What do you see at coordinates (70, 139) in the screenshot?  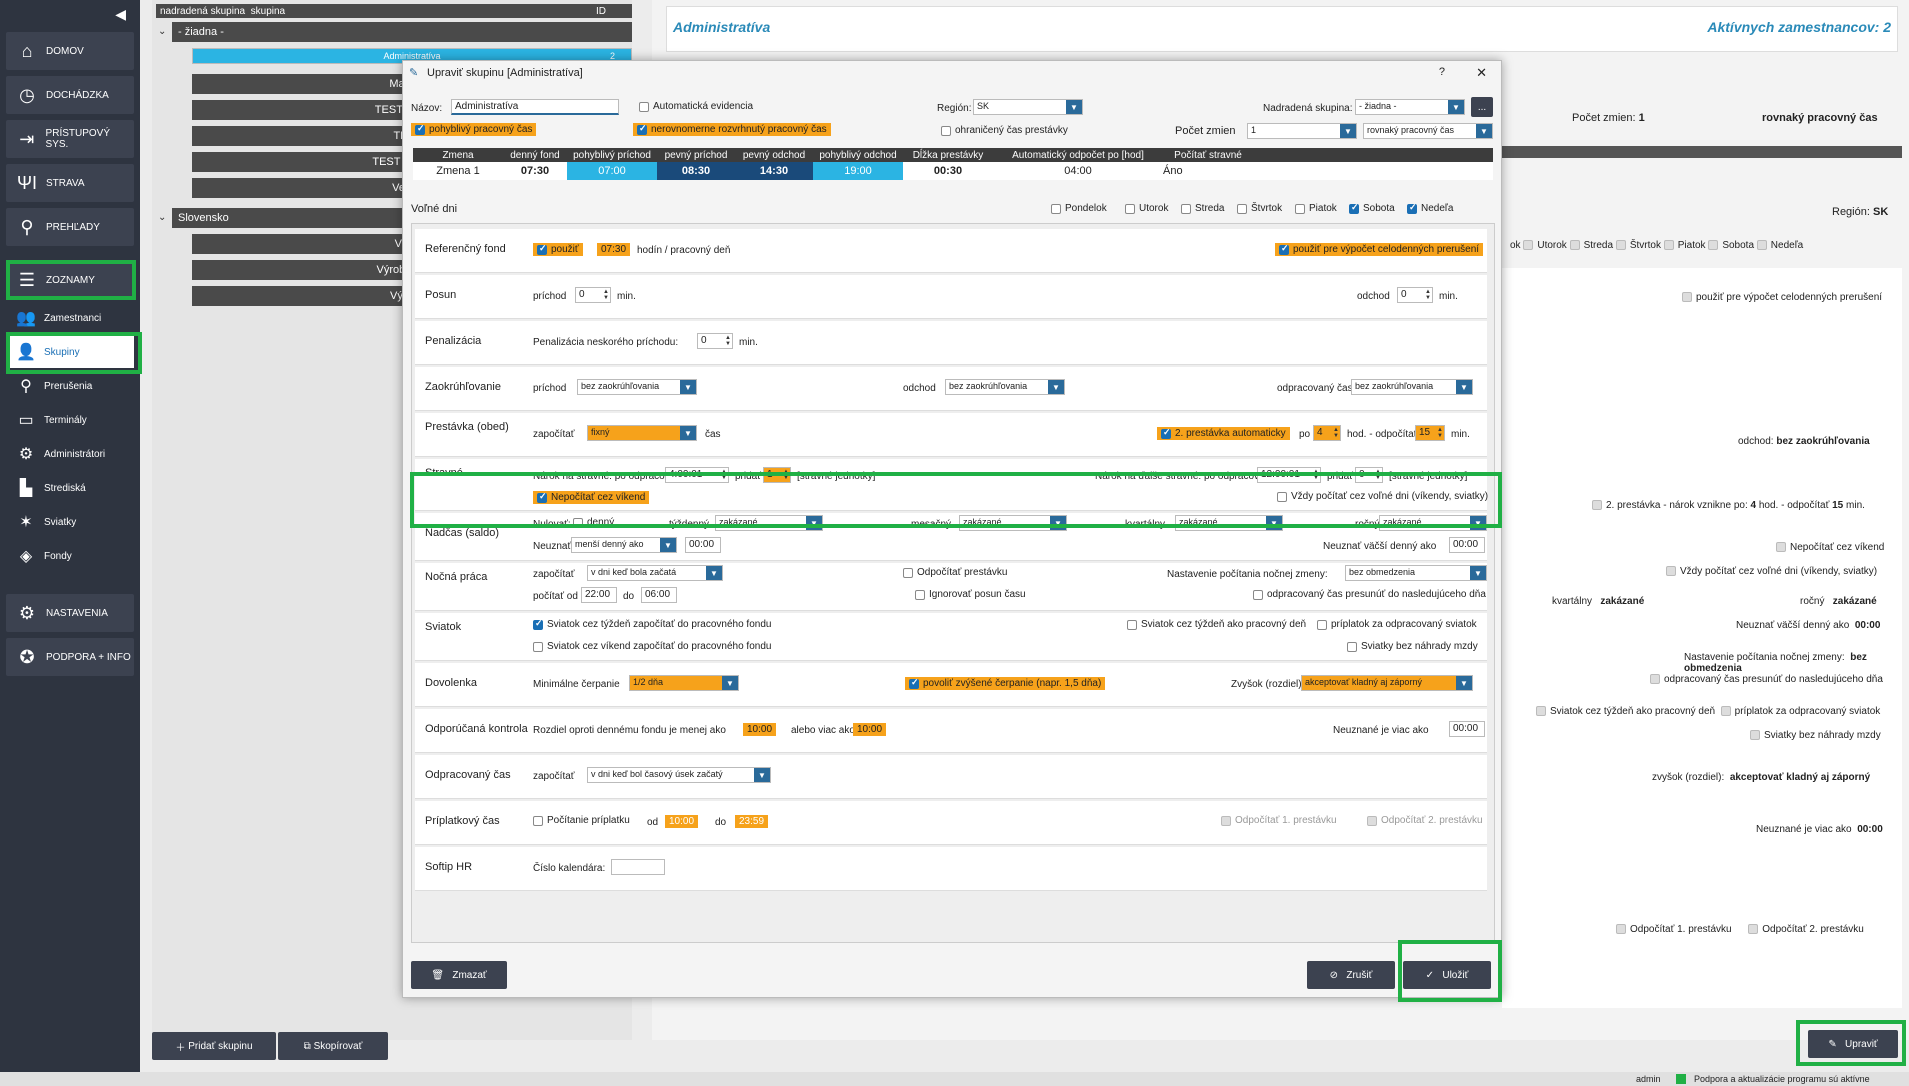 I see `nav-pristupovy: ⇥ PRÍSTUPOVÝ SYS.` at bounding box center [70, 139].